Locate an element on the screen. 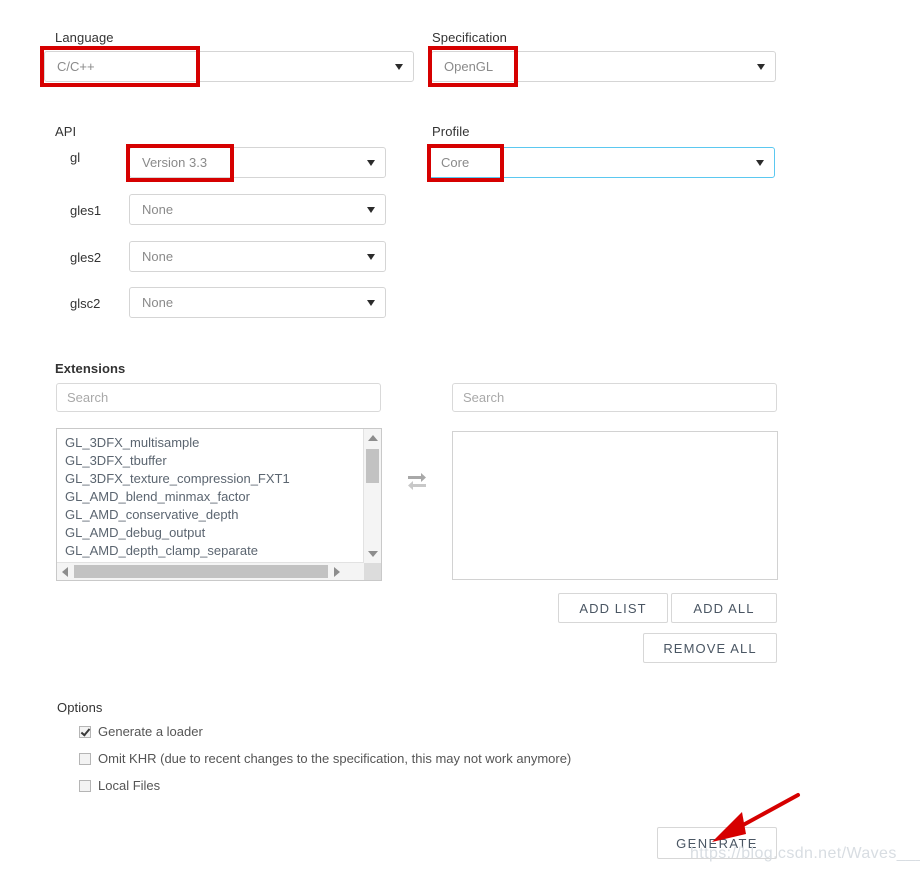  remove-all-button: REMOVE ALL is located at coordinates (710, 648).